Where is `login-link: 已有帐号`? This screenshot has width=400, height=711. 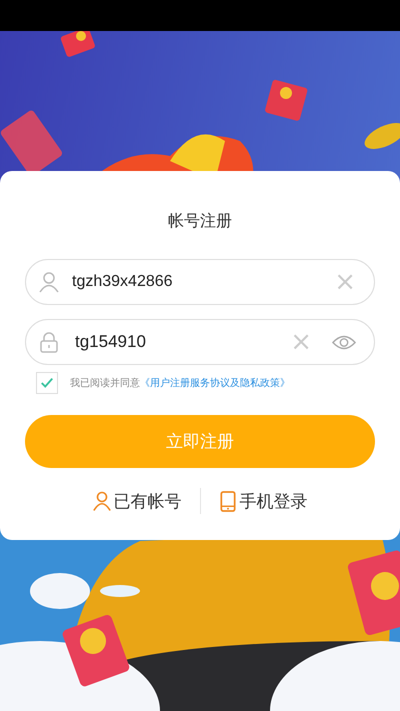
login-link: 已有帐号 is located at coordinates (148, 501).